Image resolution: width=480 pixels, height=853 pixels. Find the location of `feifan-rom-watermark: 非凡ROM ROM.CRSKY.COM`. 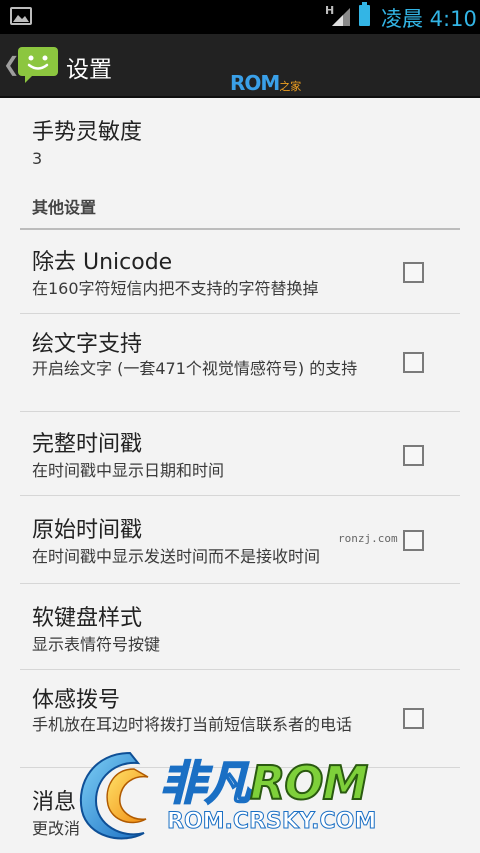

feifan-rom-watermark: 非凡ROM ROM.CRSKY.COM is located at coordinates (247, 795).